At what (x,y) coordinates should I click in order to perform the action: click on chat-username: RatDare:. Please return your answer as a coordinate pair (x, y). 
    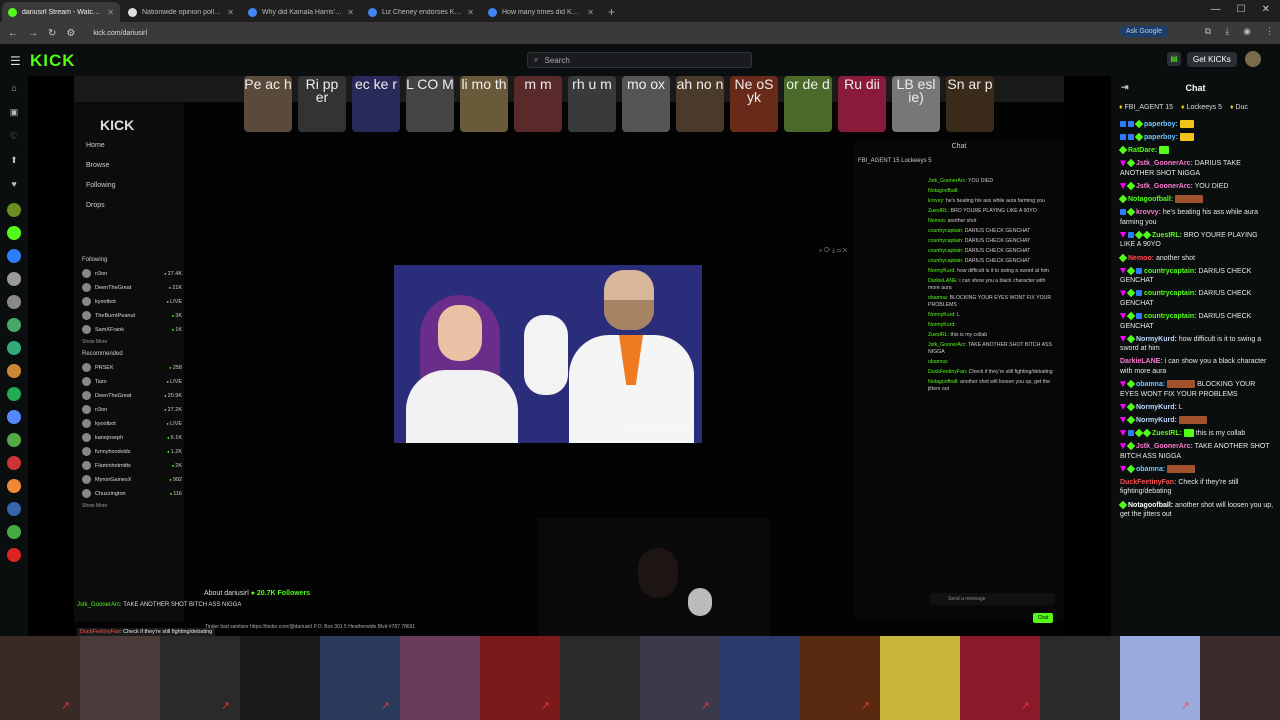
    Looking at the image, I should click on (1142, 150).